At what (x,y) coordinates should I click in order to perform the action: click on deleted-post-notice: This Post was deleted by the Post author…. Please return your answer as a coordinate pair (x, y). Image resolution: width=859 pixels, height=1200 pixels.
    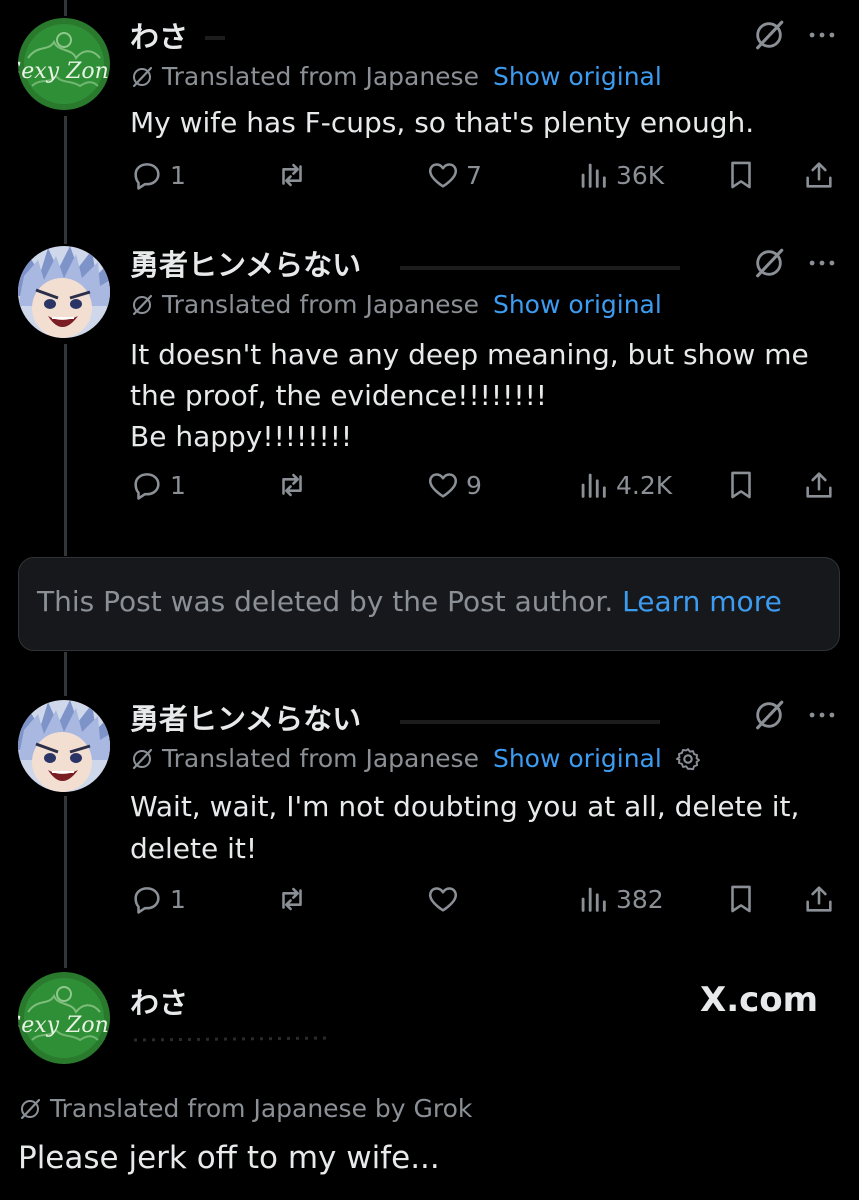
    Looking at the image, I should click on (429, 604).